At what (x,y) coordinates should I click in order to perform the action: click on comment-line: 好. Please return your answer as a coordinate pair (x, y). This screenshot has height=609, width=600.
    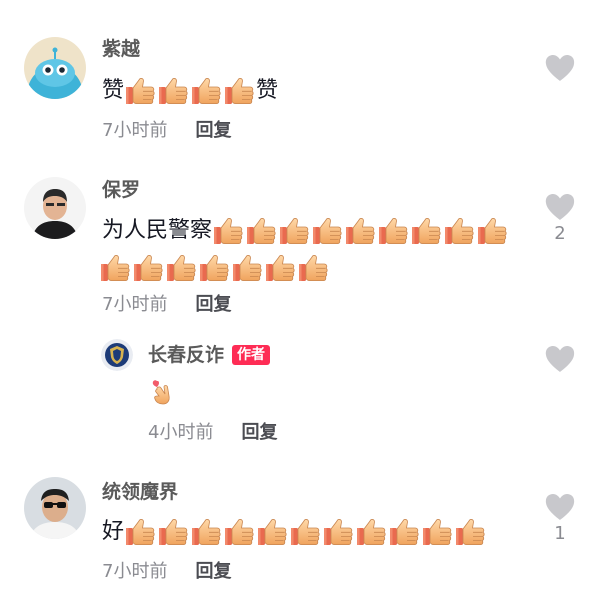
    Looking at the image, I should click on (294, 532).